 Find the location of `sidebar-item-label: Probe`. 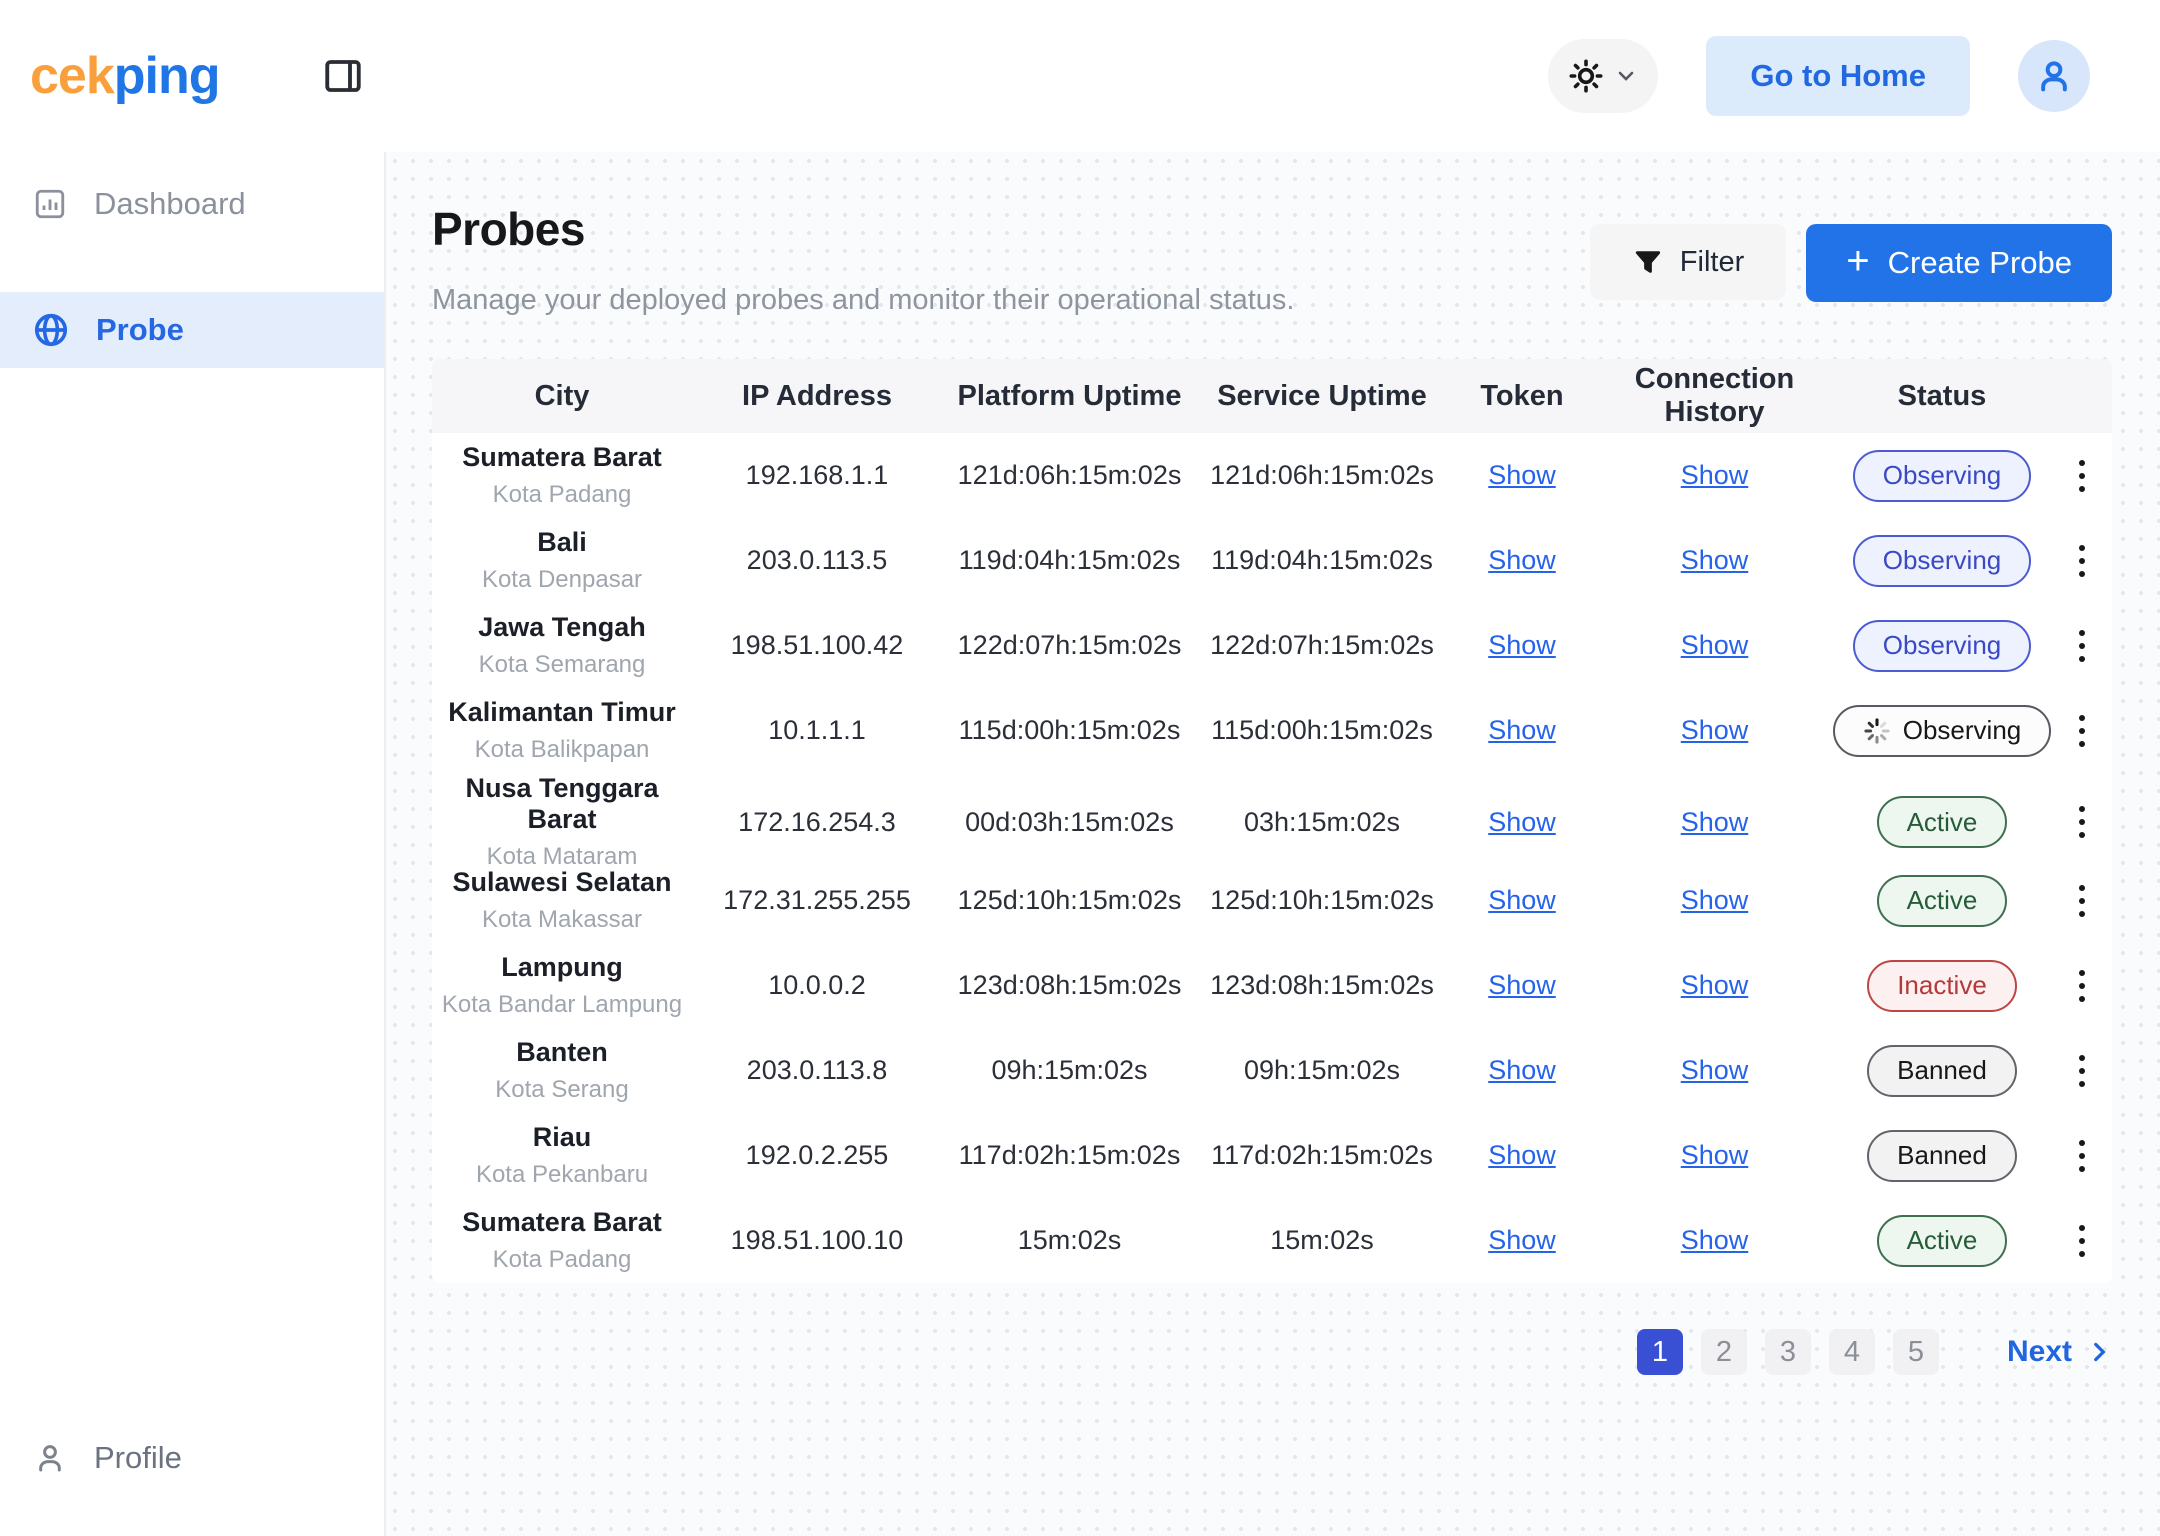

sidebar-item-label: Probe is located at coordinates (140, 329).